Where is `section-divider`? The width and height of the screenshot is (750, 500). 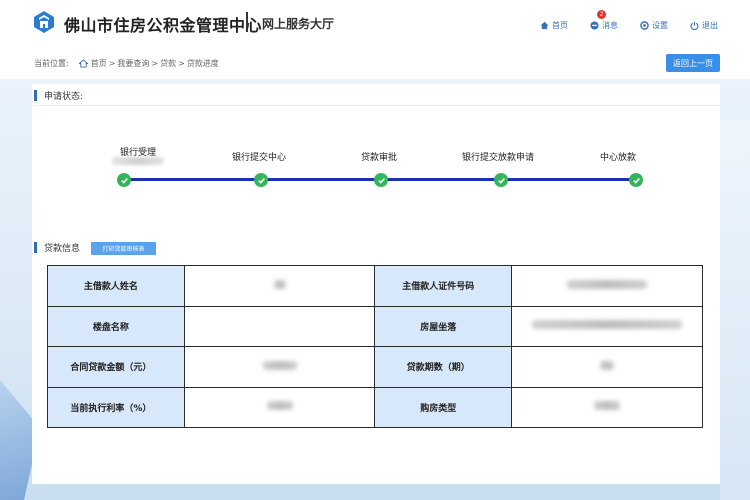
section-divider is located at coordinates (377, 105).